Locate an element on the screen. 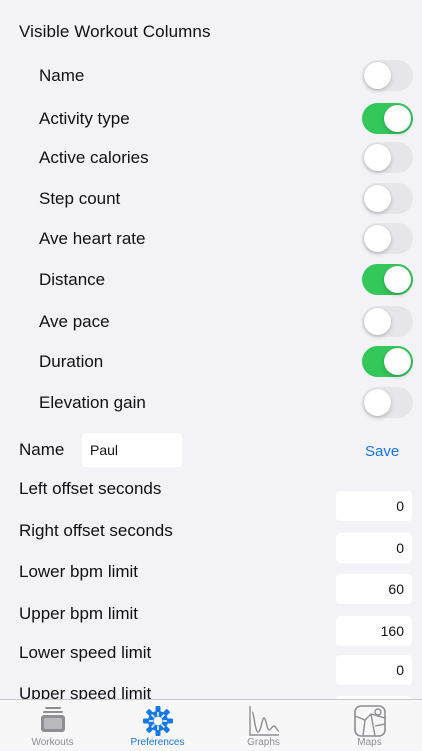 The width and height of the screenshot is (422, 751). save-button: Save is located at coordinates (382, 451).